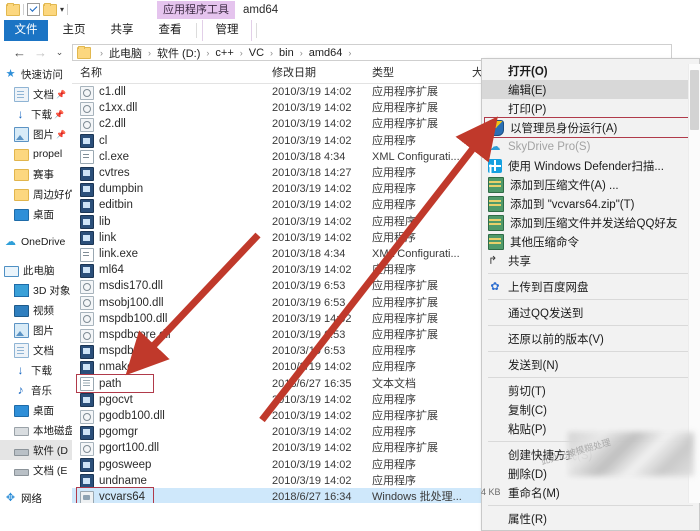  Describe the element at coordinates (36, 350) in the screenshot. I see `sidebar-item-13: 文档` at that location.